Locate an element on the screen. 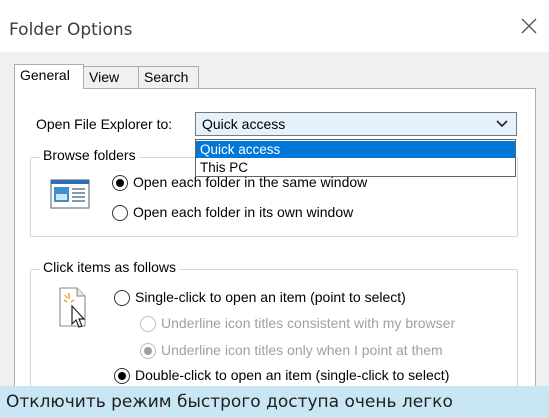 The image size is (549, 418). radio-double-click is located at coordinates (122, 376).